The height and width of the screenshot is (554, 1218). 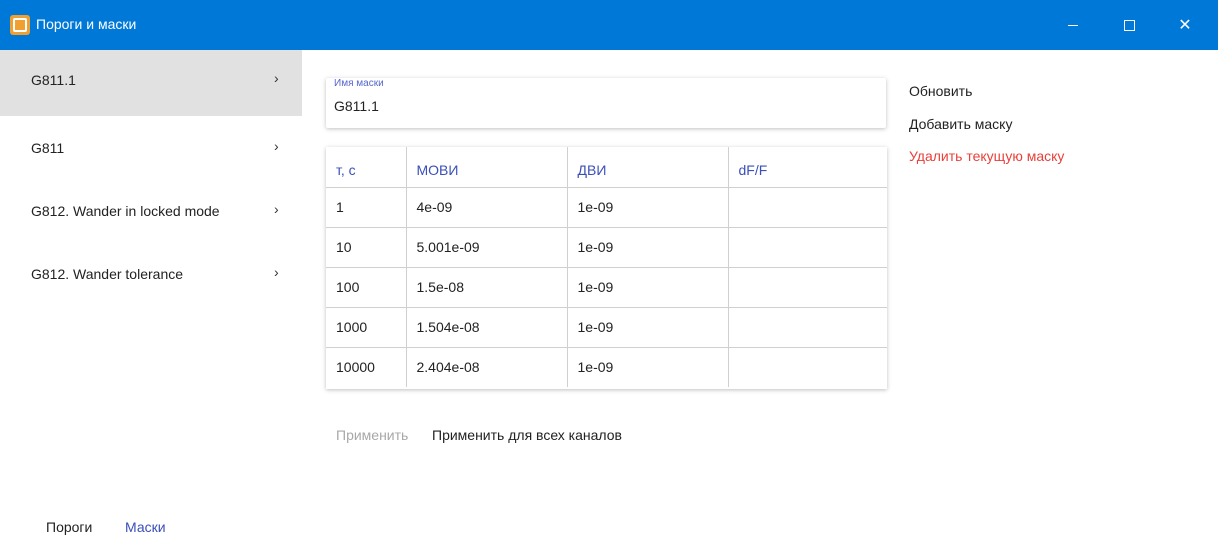 What do you see at coordinates (372, 435) in the screenshot?
I see `apply-button: Применить` at bounding box center [372, 435].